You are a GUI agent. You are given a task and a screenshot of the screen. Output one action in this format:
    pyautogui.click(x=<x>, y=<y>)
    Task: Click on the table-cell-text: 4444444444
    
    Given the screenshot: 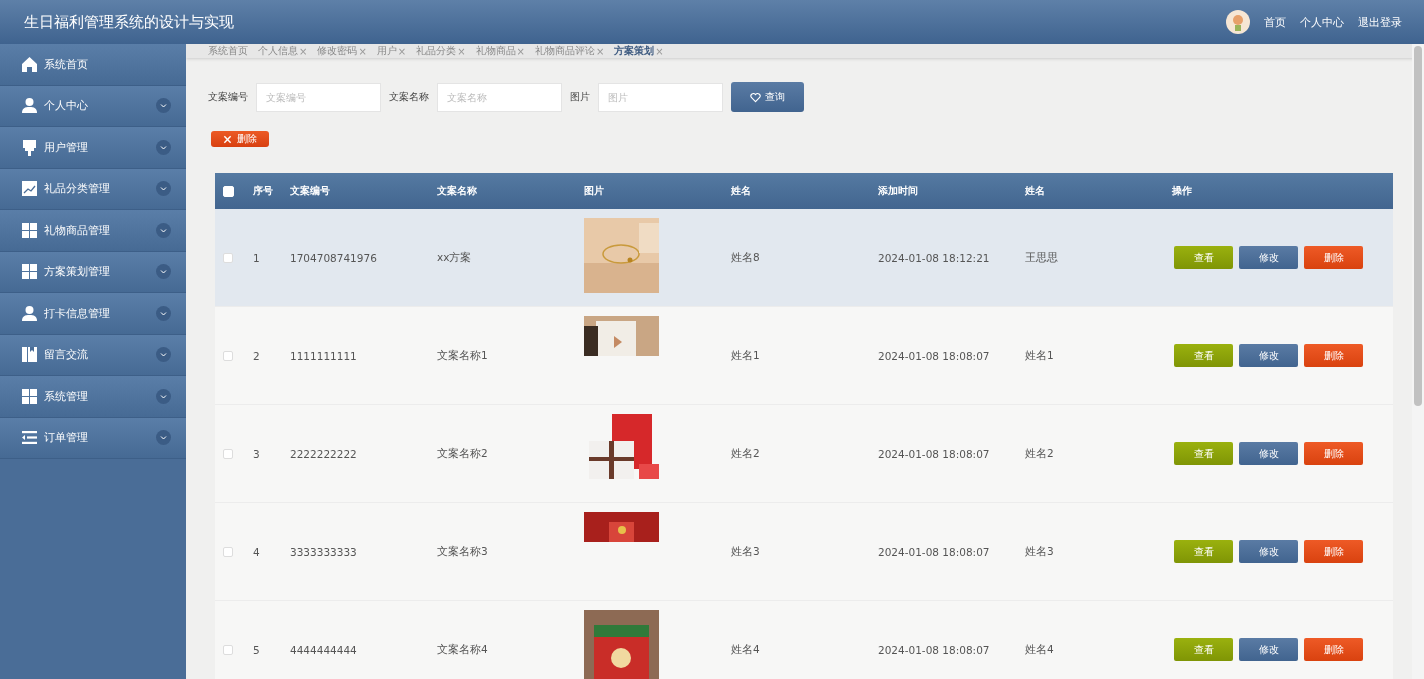 What is the action you would take?
    pyautogui.click(x=324, y=649)
    